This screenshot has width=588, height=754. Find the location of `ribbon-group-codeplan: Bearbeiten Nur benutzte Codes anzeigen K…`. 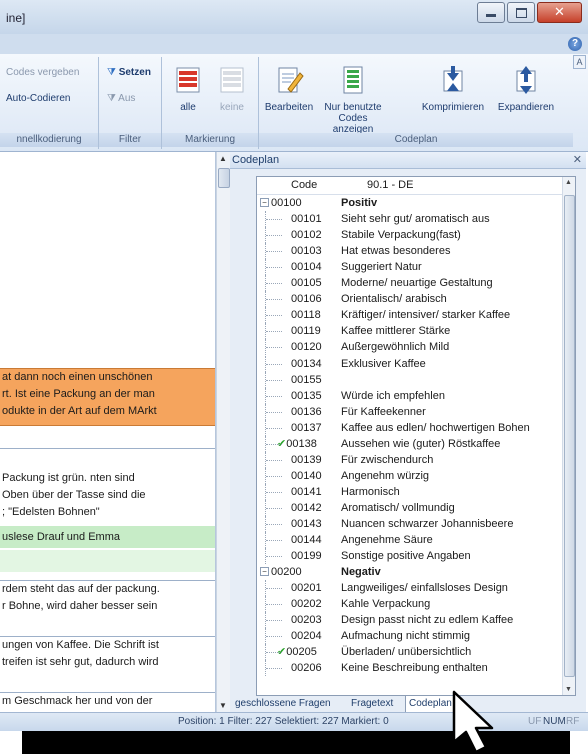

ribbon-group-codeplan: Bearbeiten Nur benutzte Codes anzeigen K… is located at coordinates (416, 103).